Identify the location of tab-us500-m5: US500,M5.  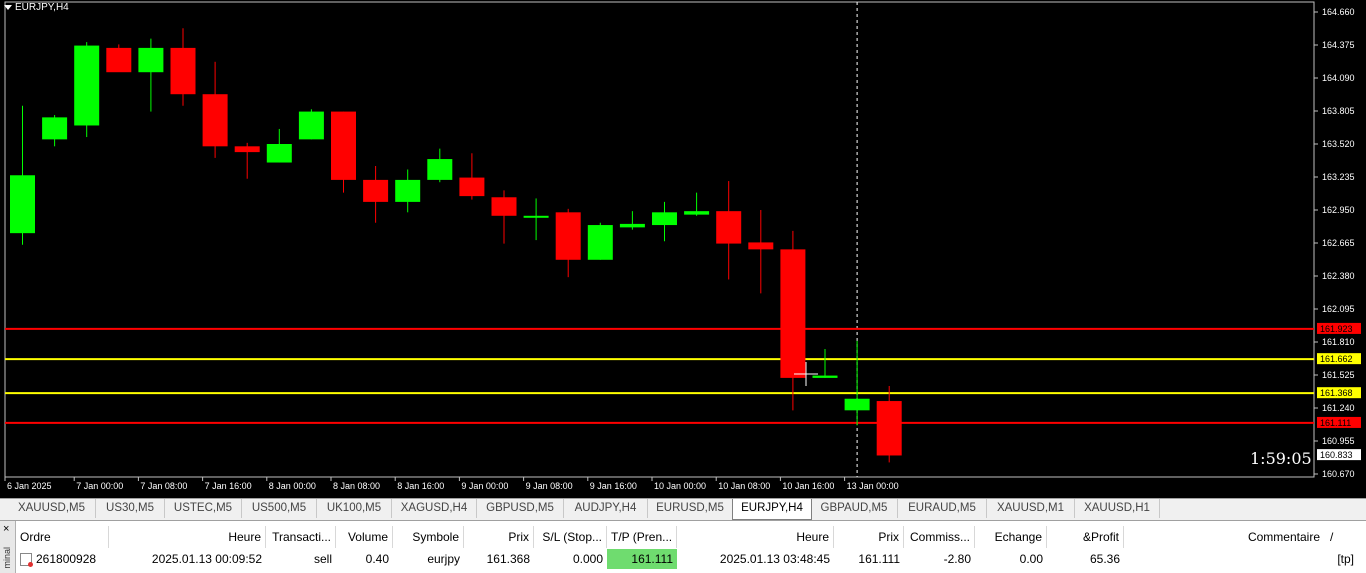
(279, 508).